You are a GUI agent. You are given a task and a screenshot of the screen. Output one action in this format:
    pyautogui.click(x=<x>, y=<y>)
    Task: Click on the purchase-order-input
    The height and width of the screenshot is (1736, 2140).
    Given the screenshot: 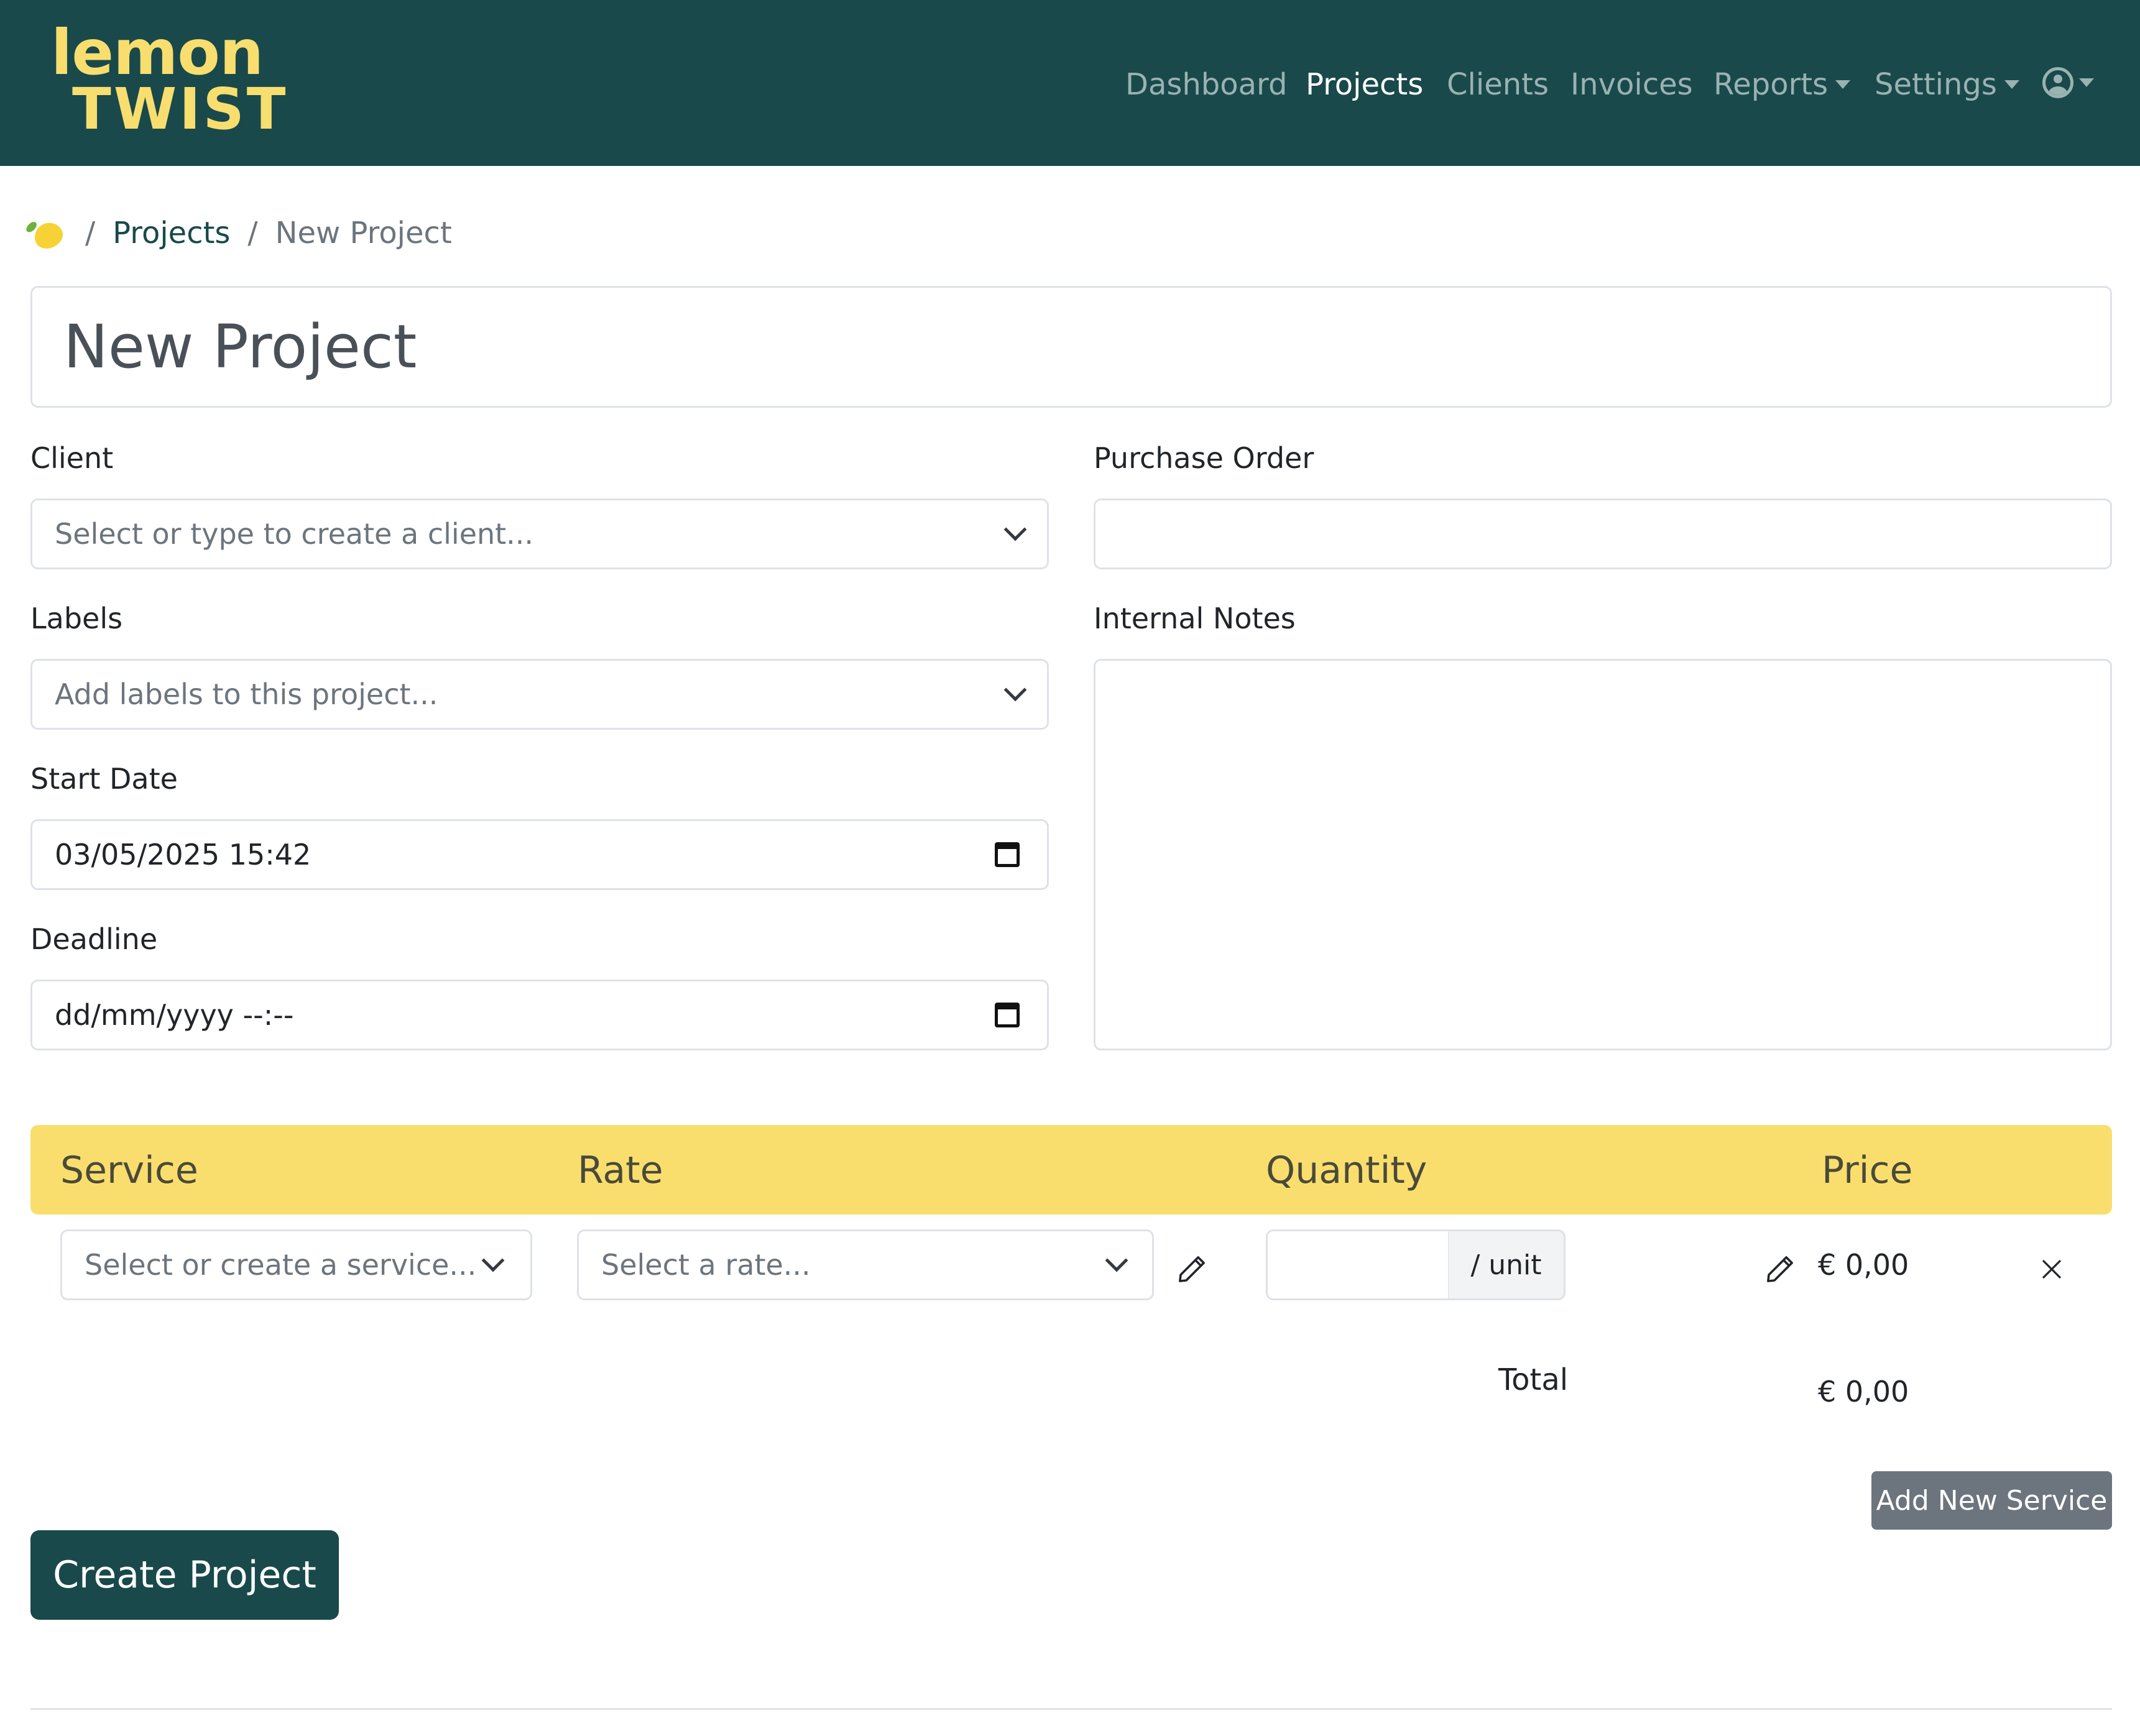 What is the action you would take?
    pyautogui.click(x=1603, y=533)
    